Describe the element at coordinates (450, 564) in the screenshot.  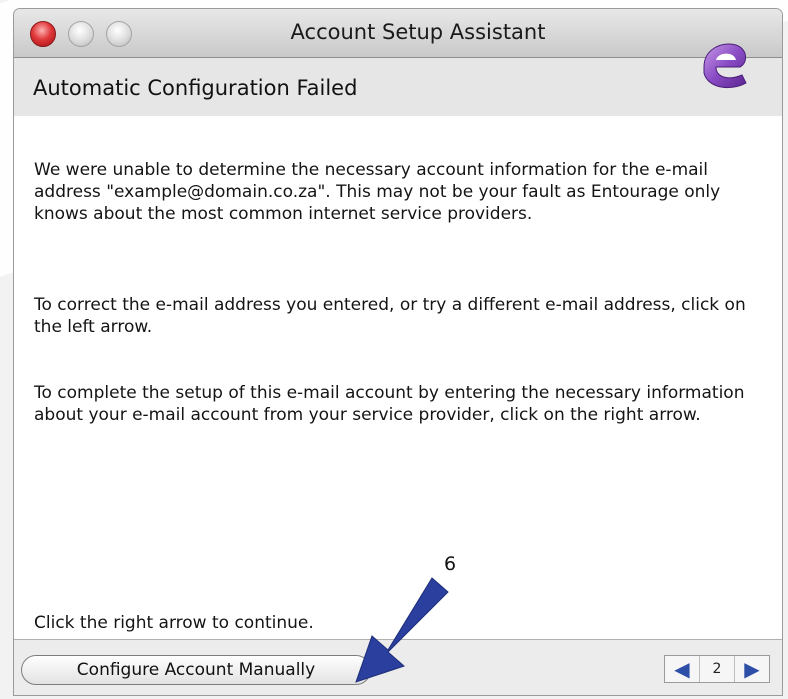
I see `annotation-number: 6` at that location.